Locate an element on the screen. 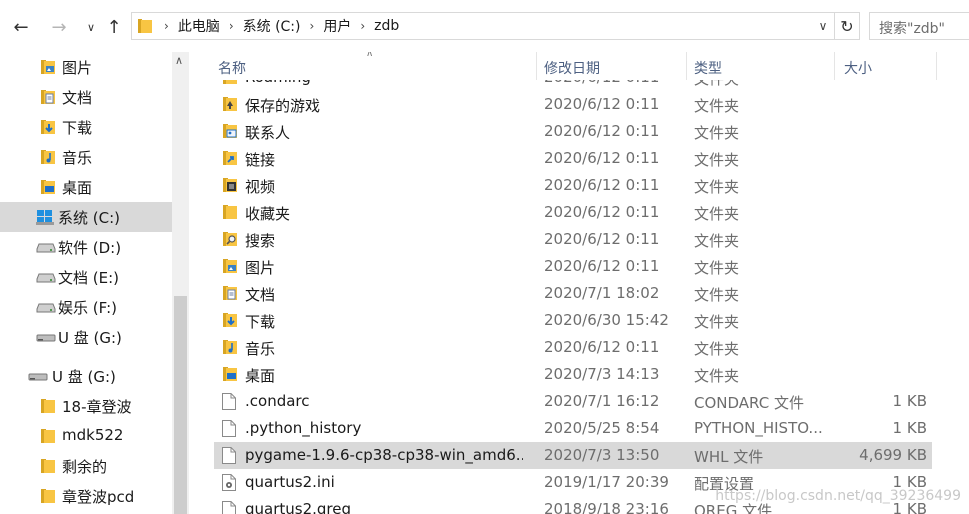  file-name: 搜索 is located at coordinates (260, 241).